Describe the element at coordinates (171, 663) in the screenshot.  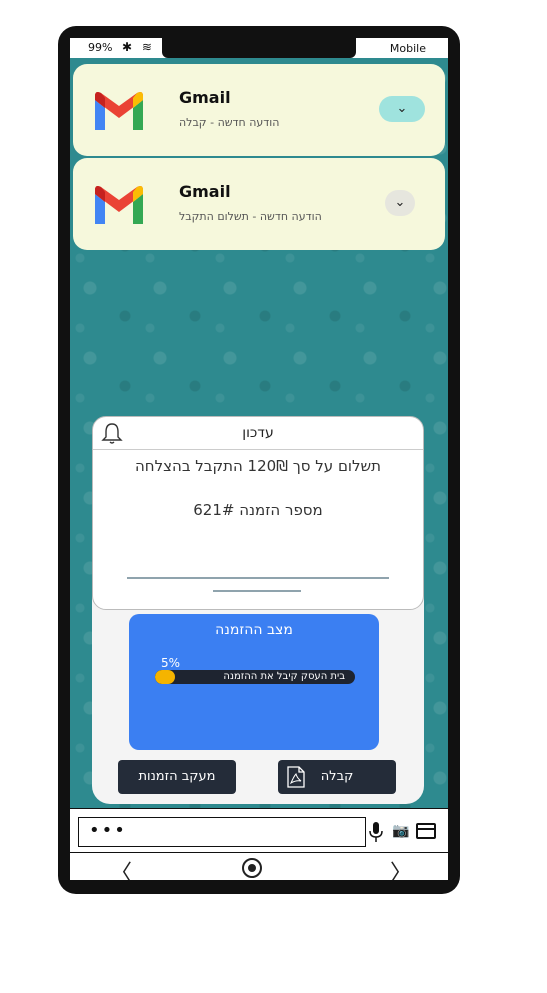
I see `progress-percent: 5%` at that location.